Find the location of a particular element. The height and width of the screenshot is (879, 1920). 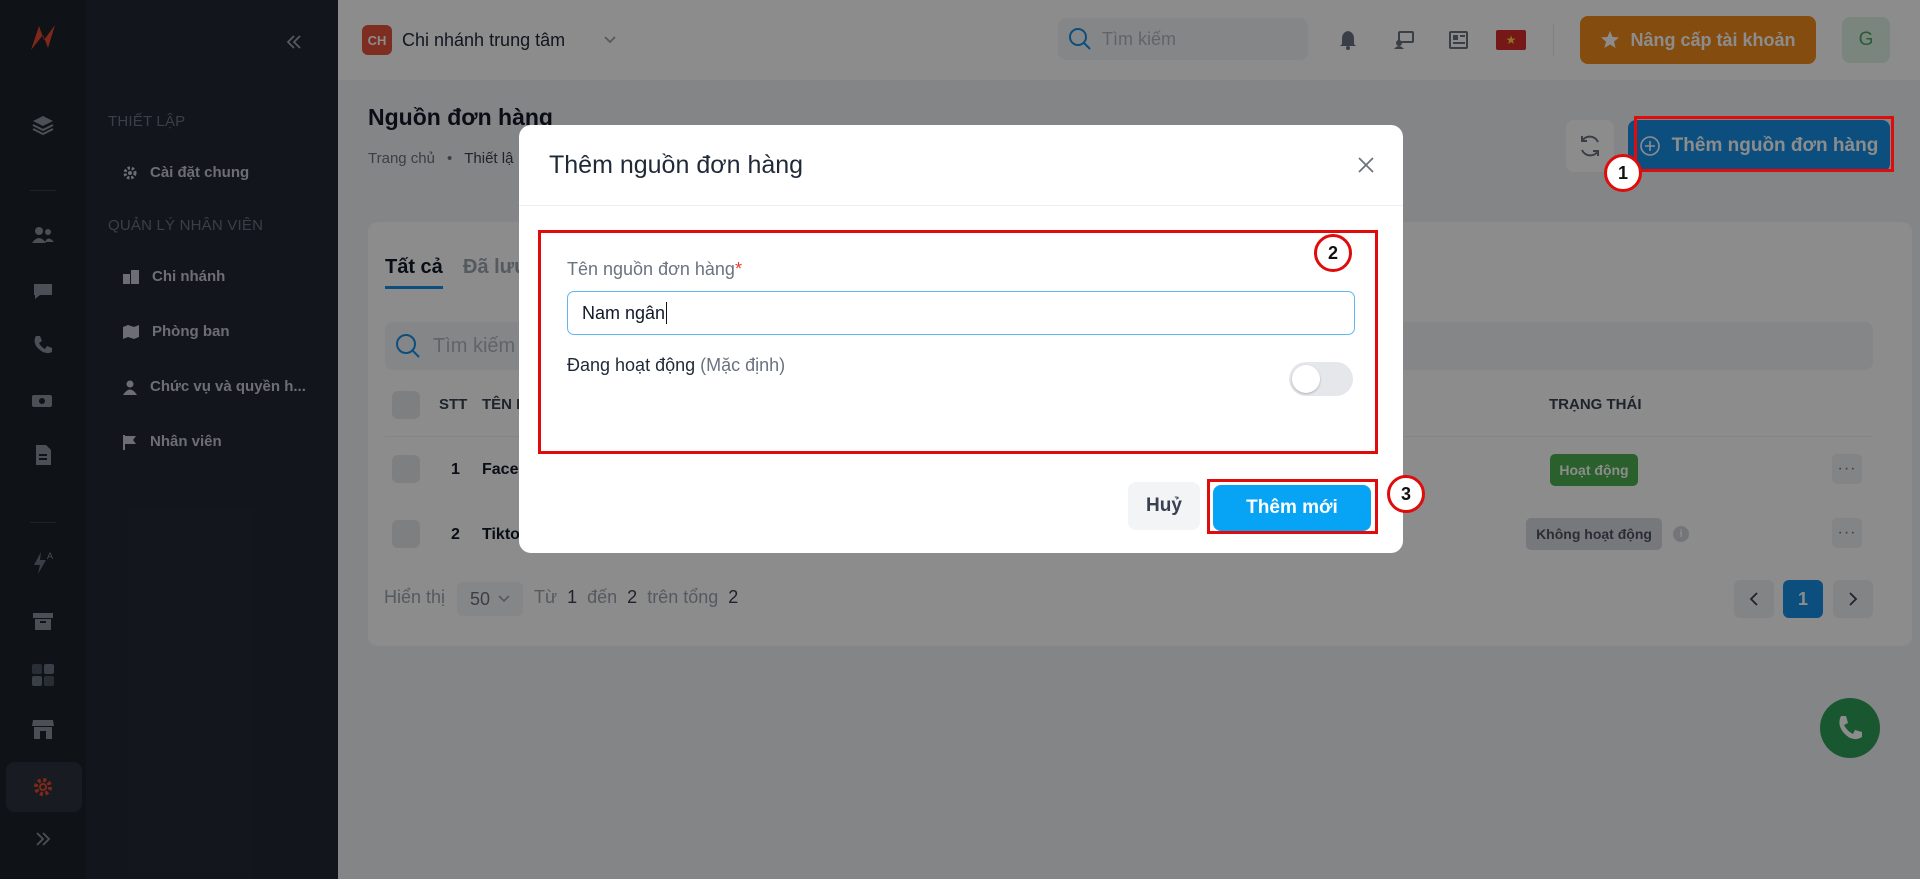

cancel-button: Huỷ is located at coordinates (1164, 506).